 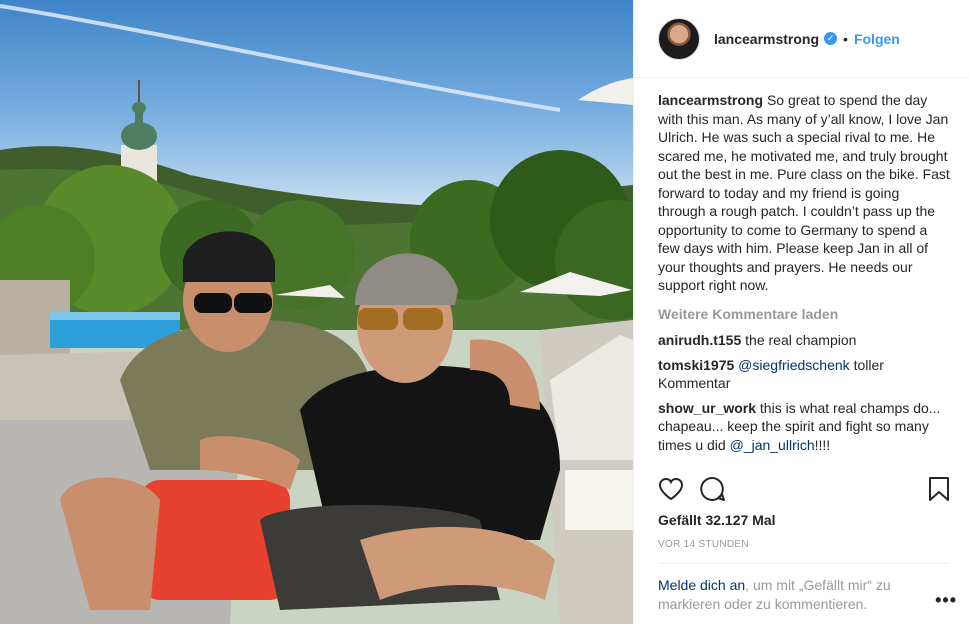 What do you see at coordinates (804, 489) in the screenshot?
I see `action-bar` at bounding box center [804, 489].